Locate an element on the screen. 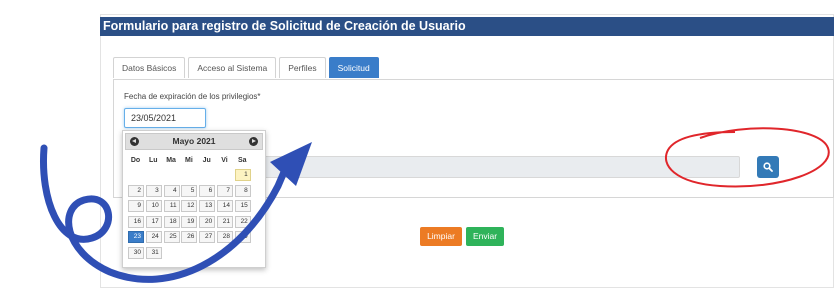  clear-button: Limpiar is located at coordinates (441, 236).